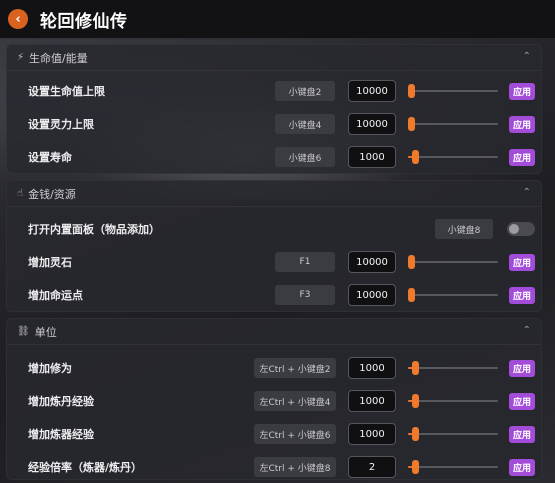  What do you see at coordinates (277, 19) in the screenshot?
I see `app-header: ‹ 轮回修仙传` at bounding box center [277, 19].